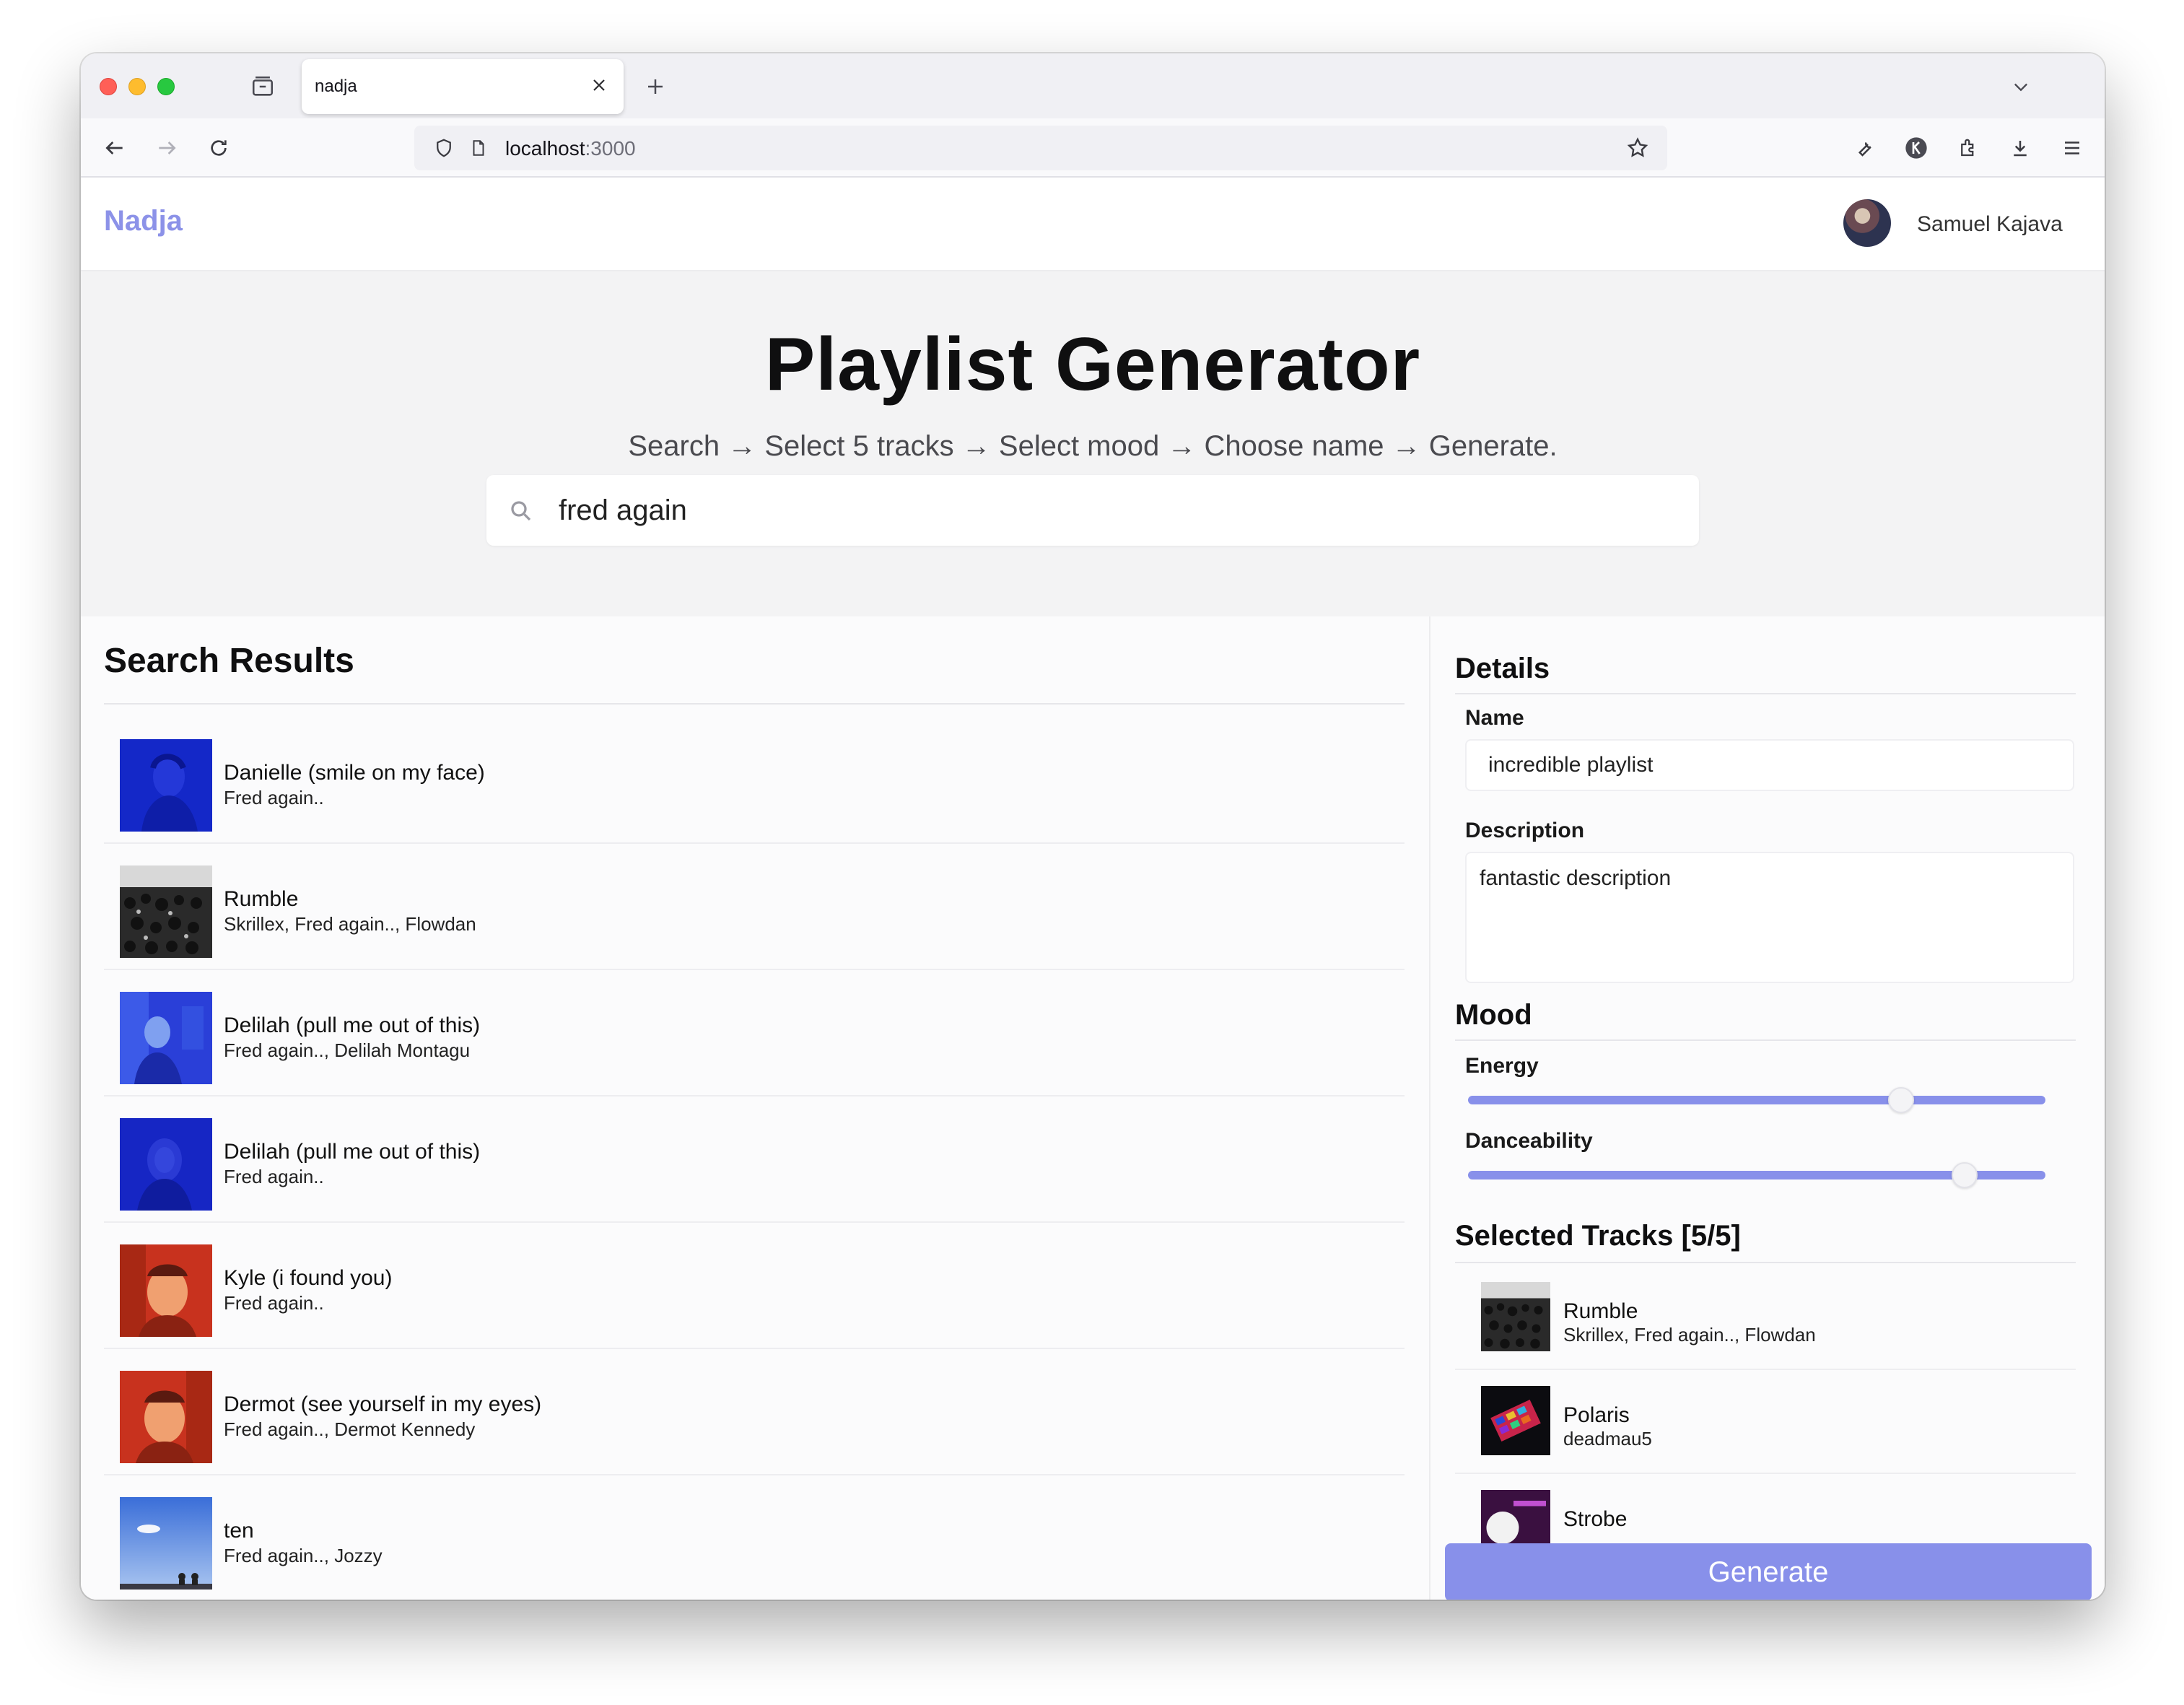  What do you see at coordinates (1990, 224) in the screenshot?
I see `user-name: Samuel Kajava` at bounding box center [1990, 224].